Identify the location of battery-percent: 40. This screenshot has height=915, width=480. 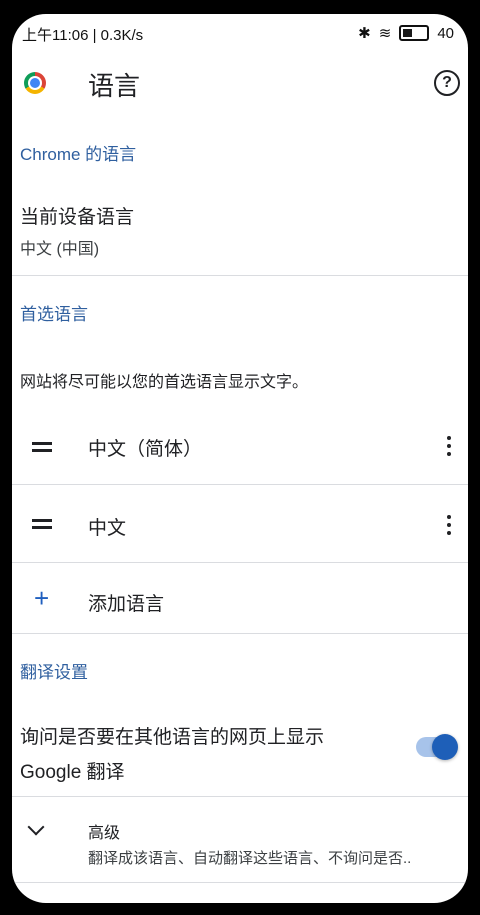
(445, 33).